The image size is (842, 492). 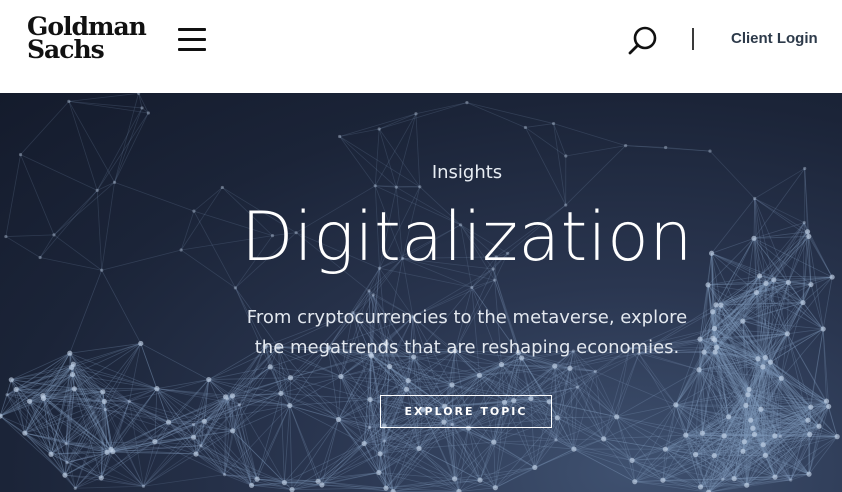 What do you see at coordinates (467, 172) in the screenshot?
I see `hero-eyebrow: Insights` at bounding box center [467, 172].